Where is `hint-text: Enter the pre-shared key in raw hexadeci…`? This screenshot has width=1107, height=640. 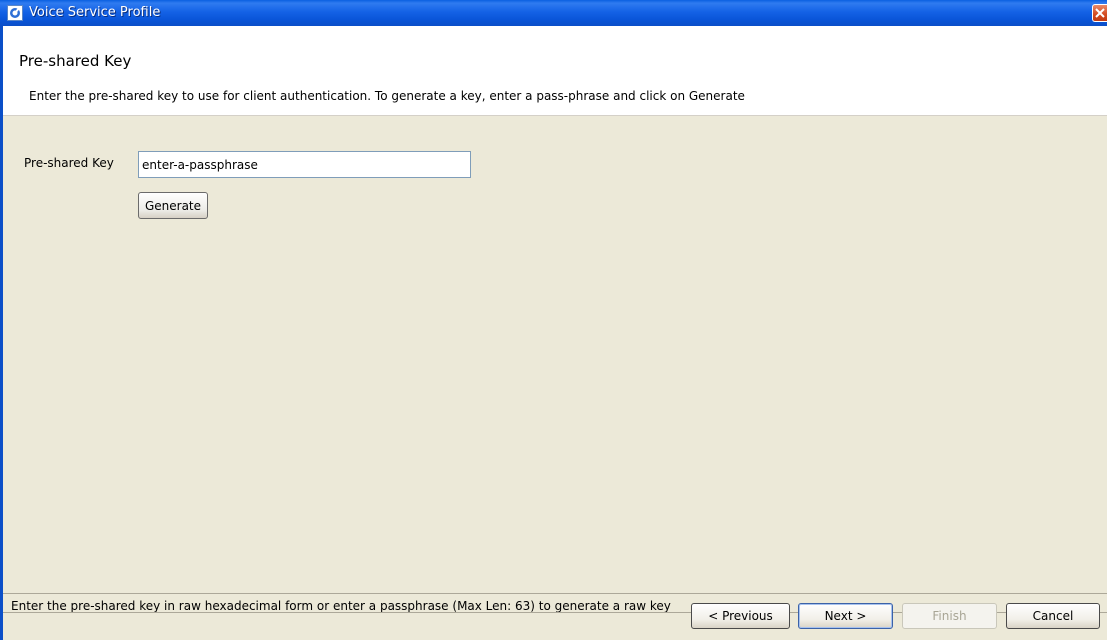
hint-text: Enter the pre-shared key in raw hexadeci… is located at coordinates (341, 606).